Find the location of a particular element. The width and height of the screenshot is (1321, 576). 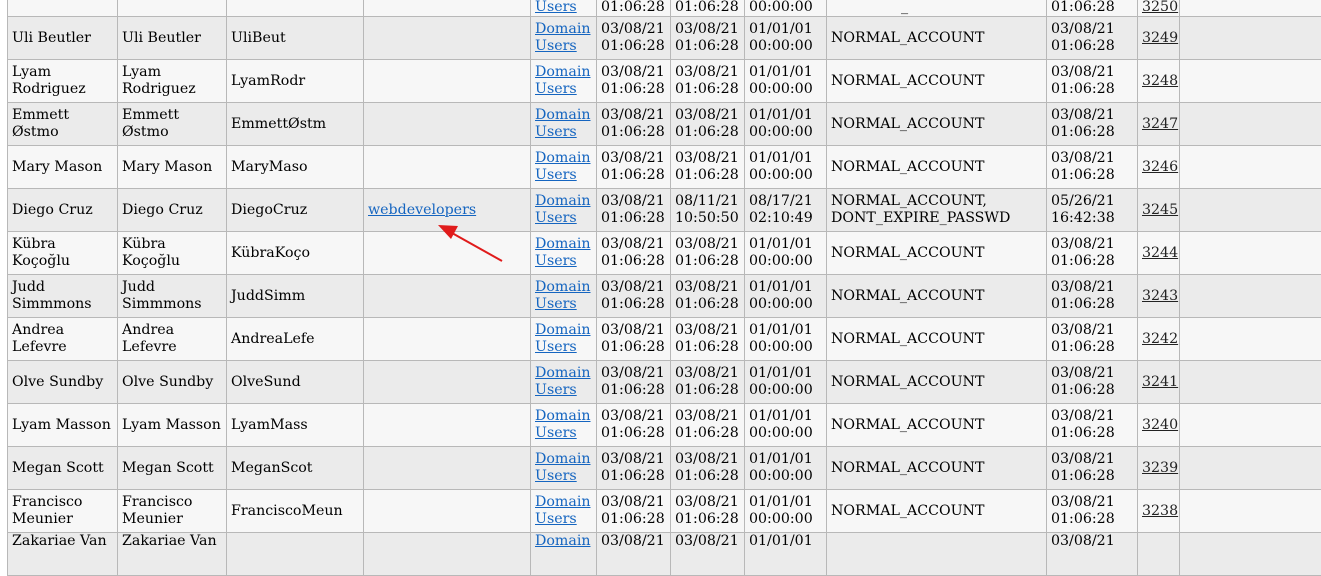

rid-link: 3238 is located at coordinates (1160, 511).